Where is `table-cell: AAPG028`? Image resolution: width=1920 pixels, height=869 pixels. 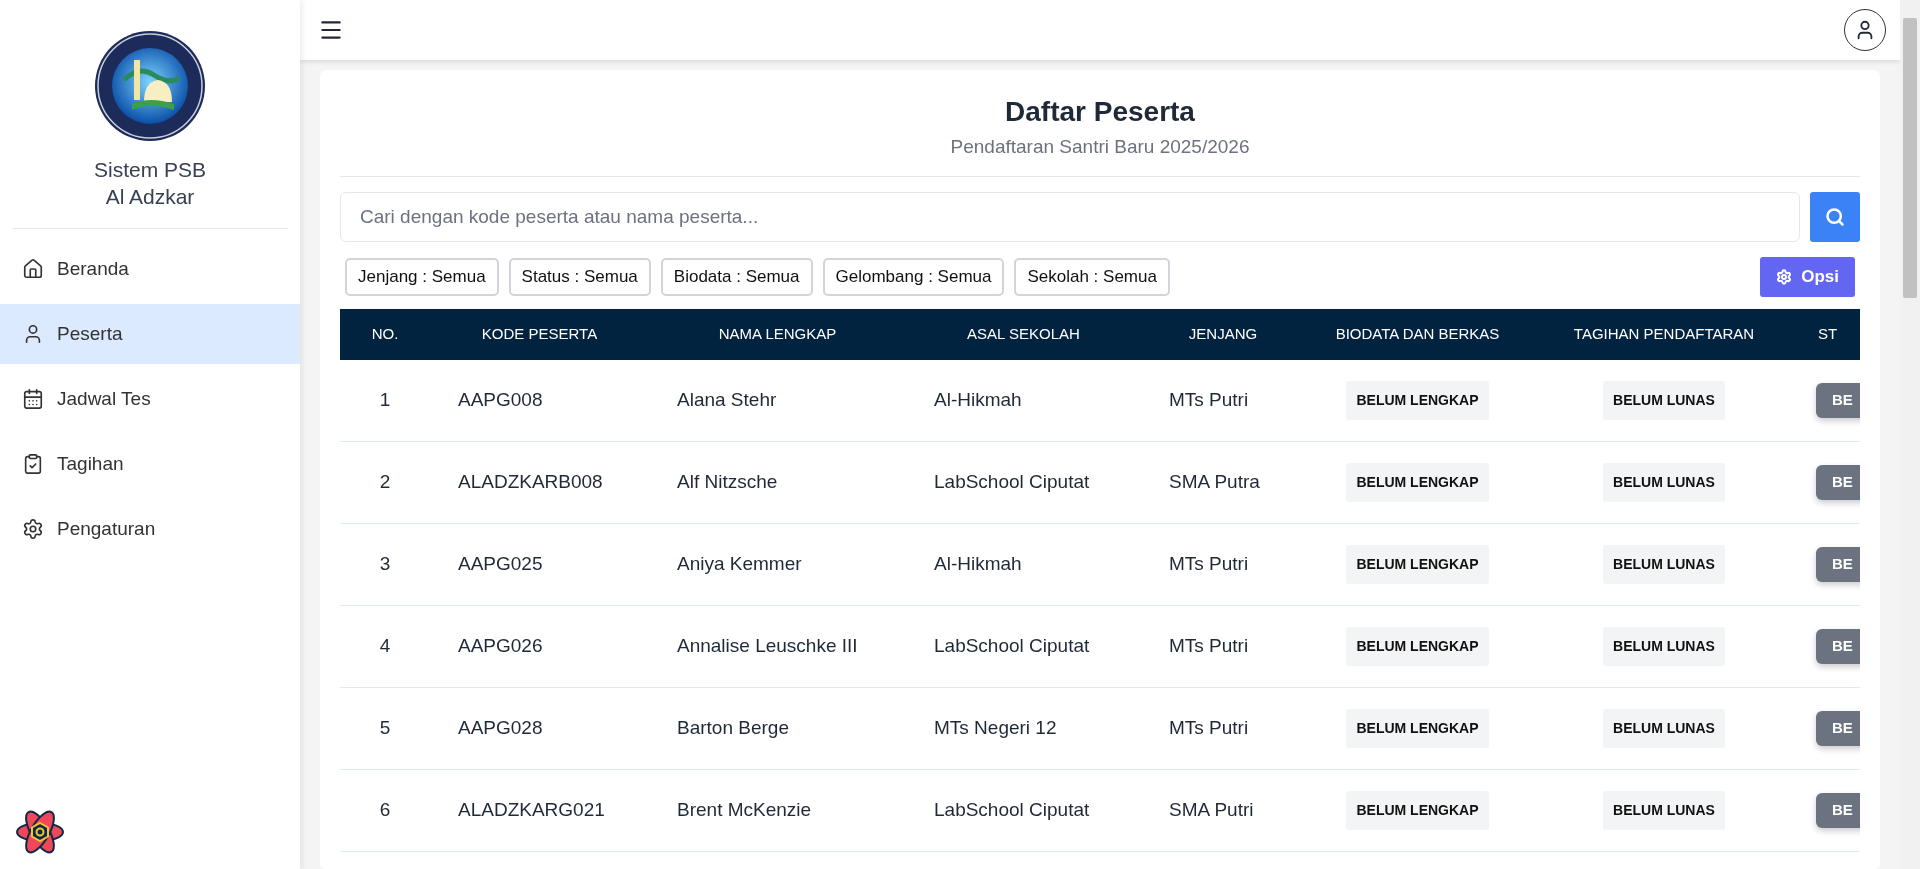
table-cell: AAPG028 is located at coordinates (539, 728).